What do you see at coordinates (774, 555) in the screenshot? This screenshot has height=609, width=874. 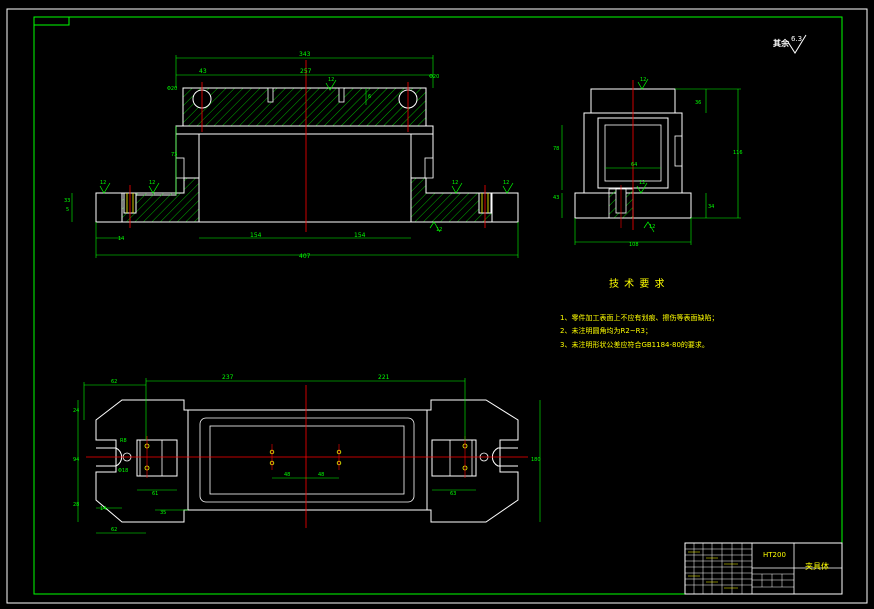 I see `svg-text: HT200` at bounding box center [774, 555].